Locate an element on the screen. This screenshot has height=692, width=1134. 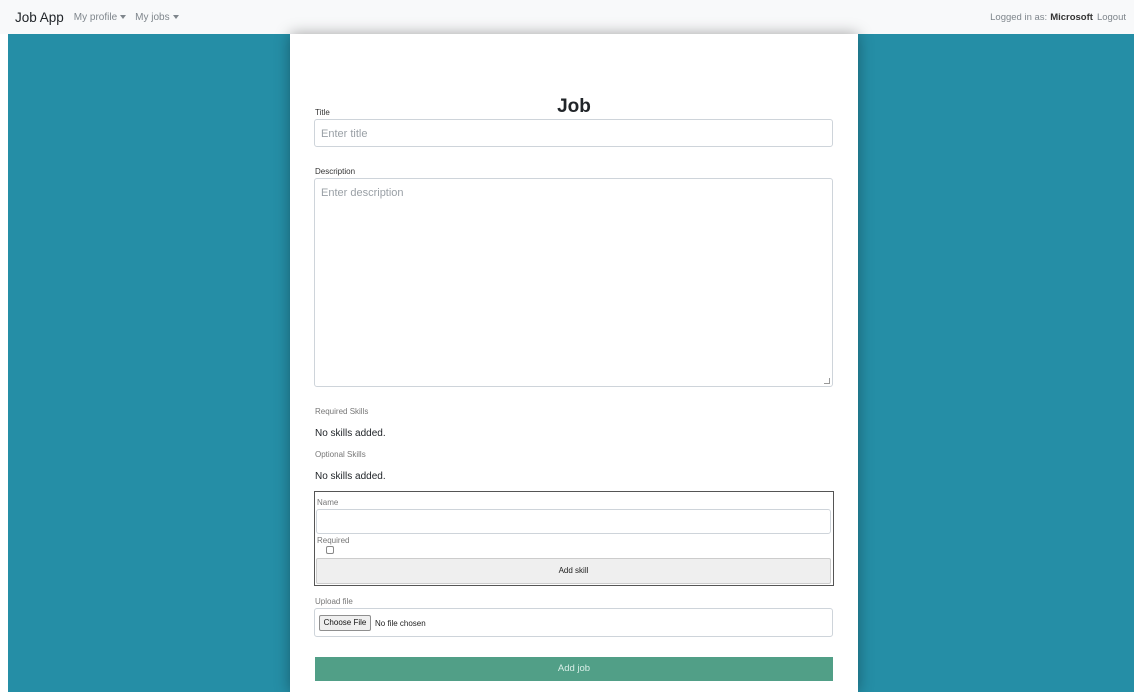
nav-my-profile-label: My profile is located at coordinates (95, 17).